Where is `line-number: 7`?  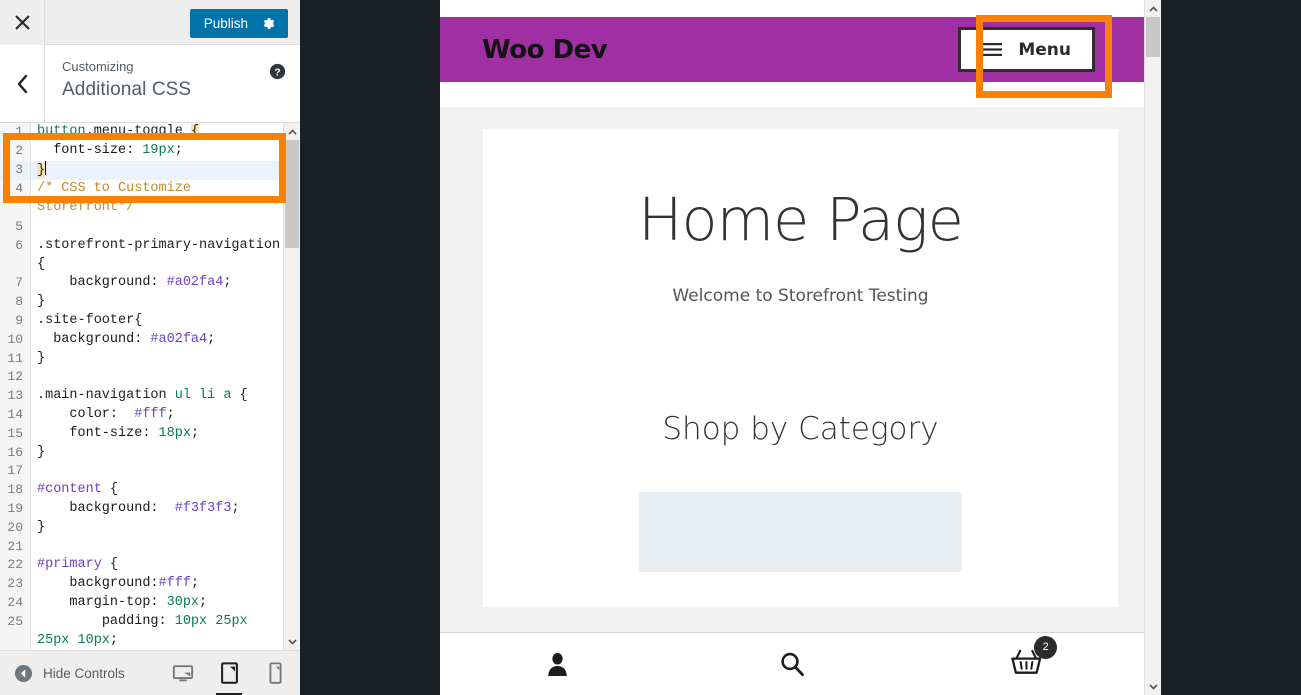 line-number: 7 is located at coordinates (15, 284).